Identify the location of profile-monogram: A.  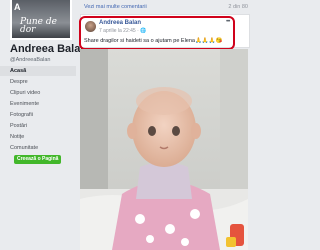
(17, 7).